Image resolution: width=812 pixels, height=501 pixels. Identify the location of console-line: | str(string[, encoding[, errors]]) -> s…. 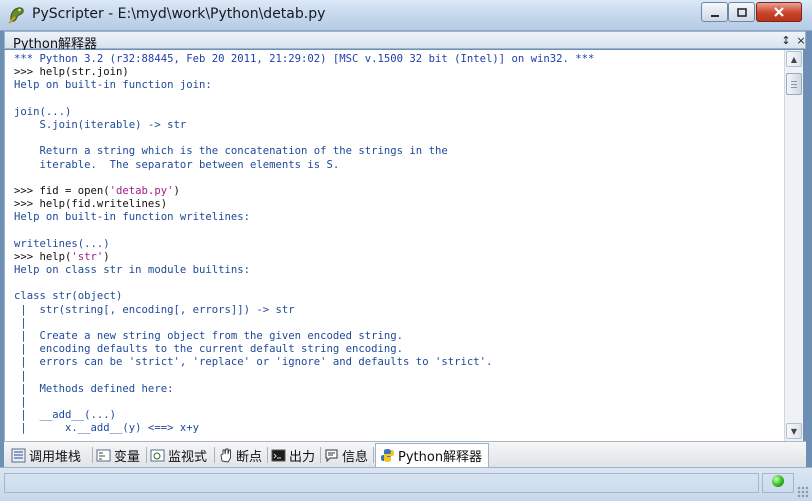
(154, 309).